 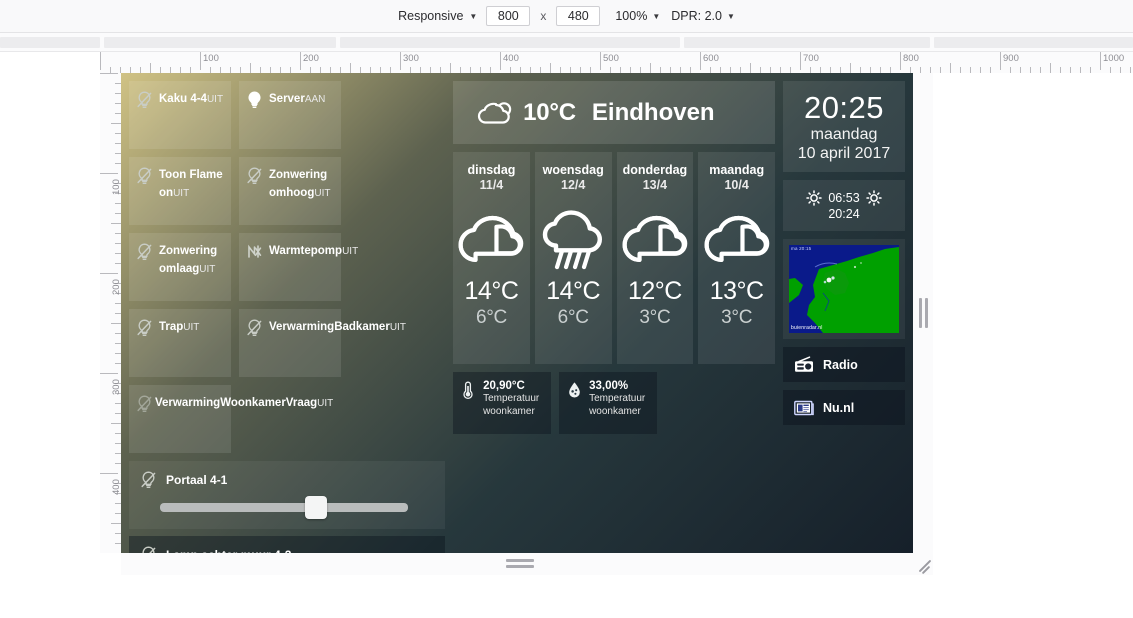 I want to click on forecast-day-name: maandag, so click(x=737, y=170).